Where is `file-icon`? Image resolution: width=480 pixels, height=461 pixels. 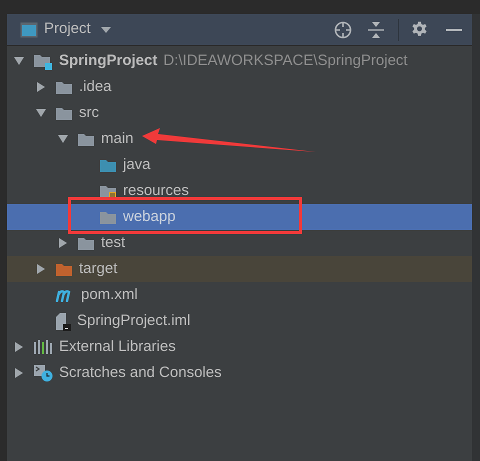
file-icon is located at coordinates (63, 321).